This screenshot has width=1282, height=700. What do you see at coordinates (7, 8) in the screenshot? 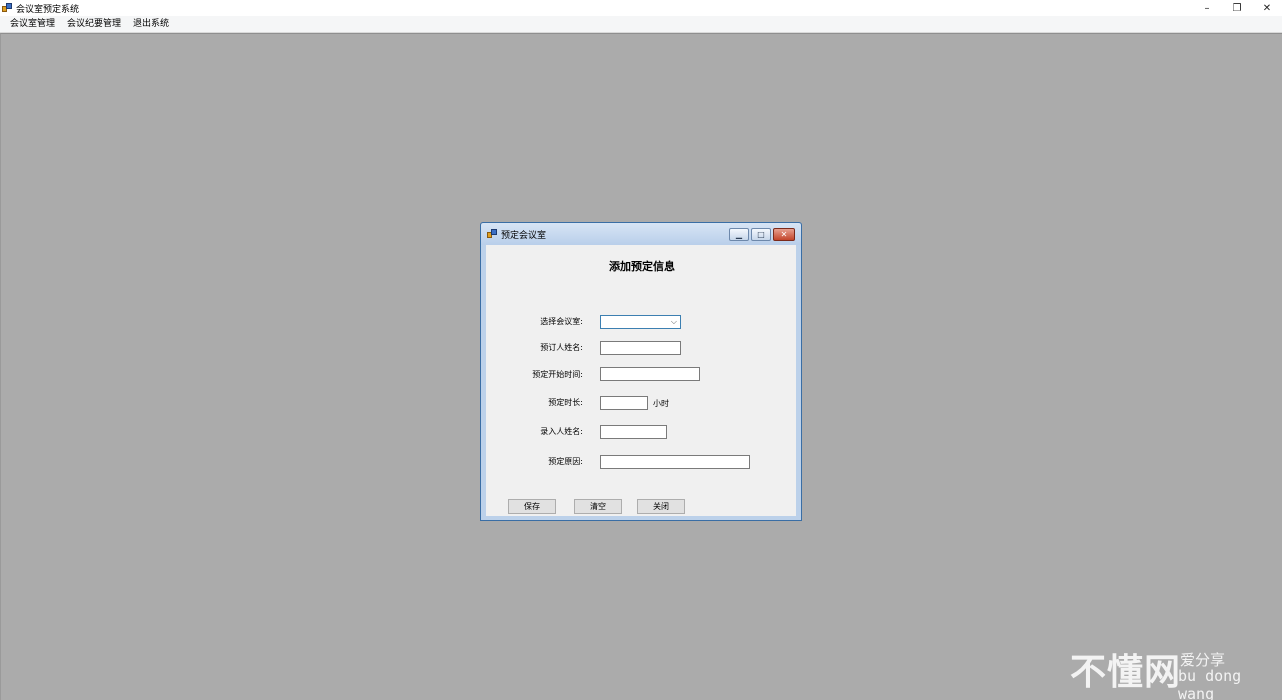
I see `app-icon` at bounding box center [7, 8].